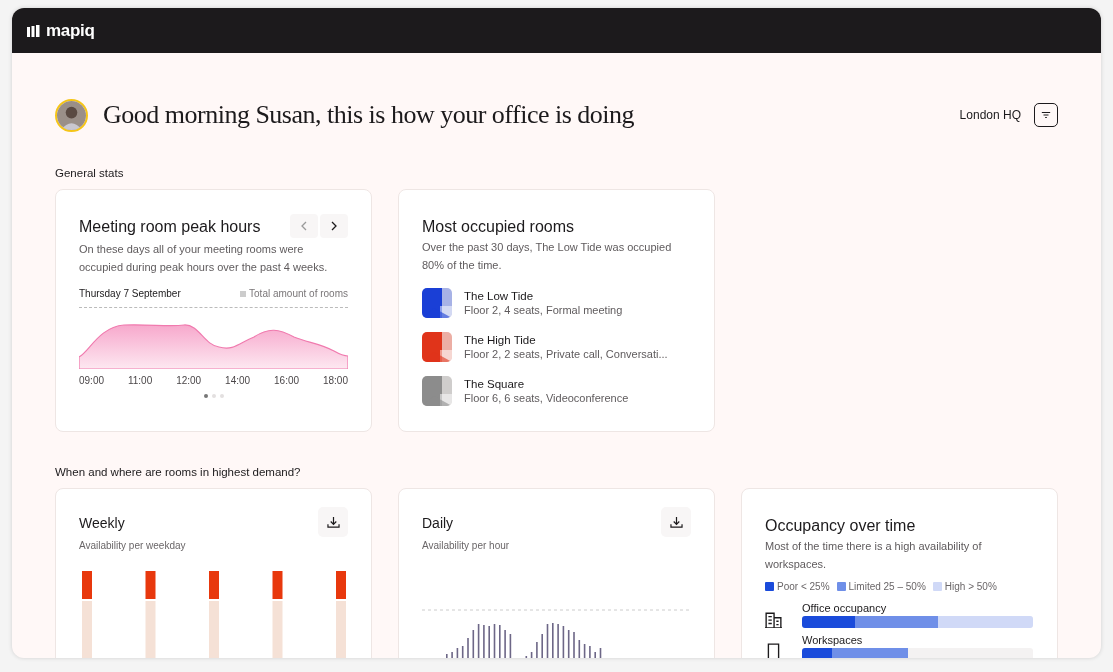 This screenshot has width=1113, height=672. Describe the element at coordinates (841, 526) in the screenshot. I see `card-title: Occupancy over time` at that location.